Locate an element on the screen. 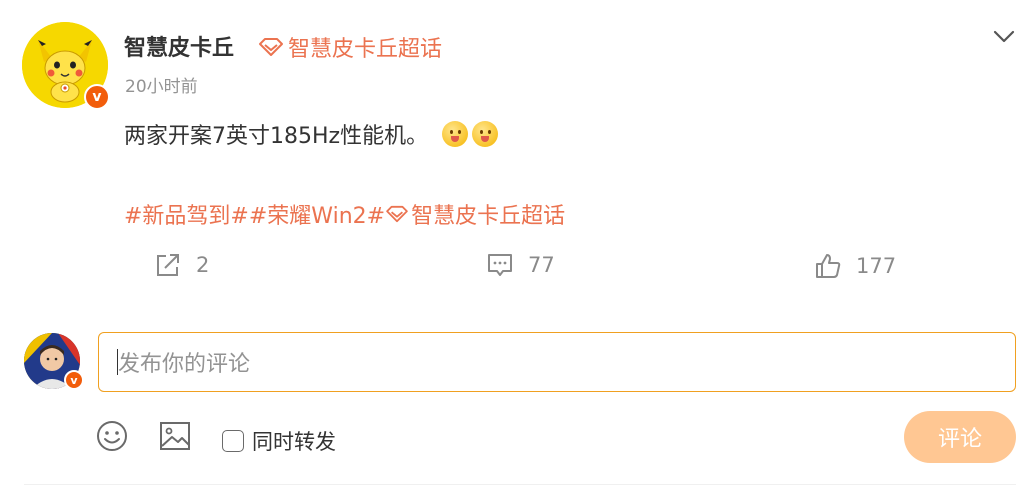  post-tags: #新品驾到# #荣耀Win2# 智慧皮卡丘超话 is located at coordinates (344, 214).